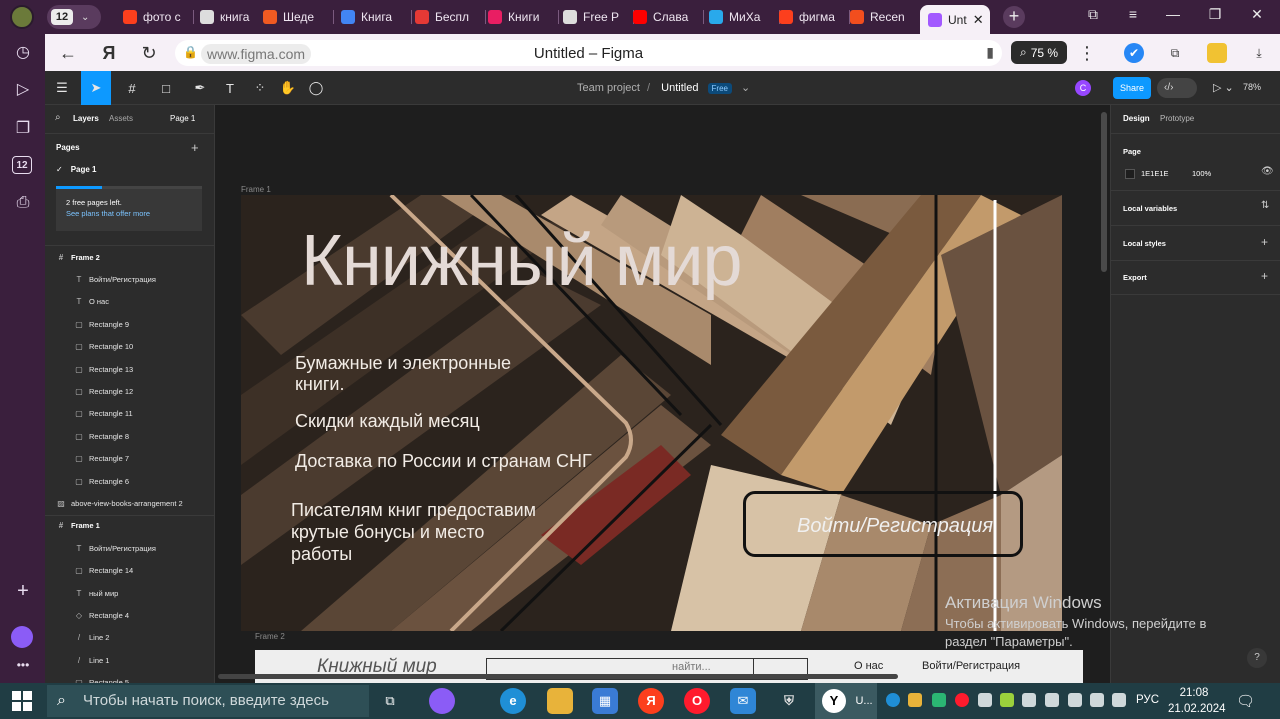 The width and height of the screenshot is (1280, 719). I want to click on browser-tab: Книги, so click(521, 17).